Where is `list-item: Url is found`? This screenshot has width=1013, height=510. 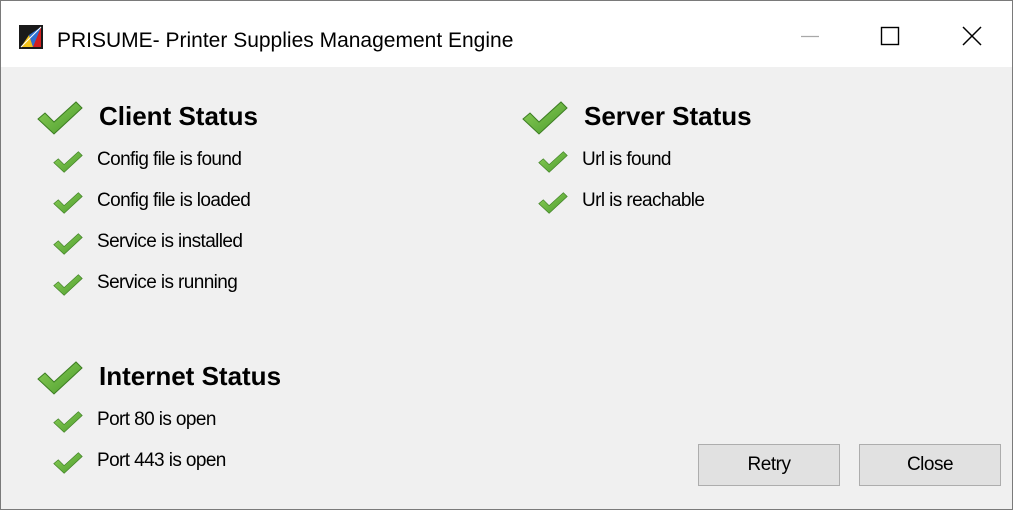 list-item: Url is found is located at coordinates (738, 162).